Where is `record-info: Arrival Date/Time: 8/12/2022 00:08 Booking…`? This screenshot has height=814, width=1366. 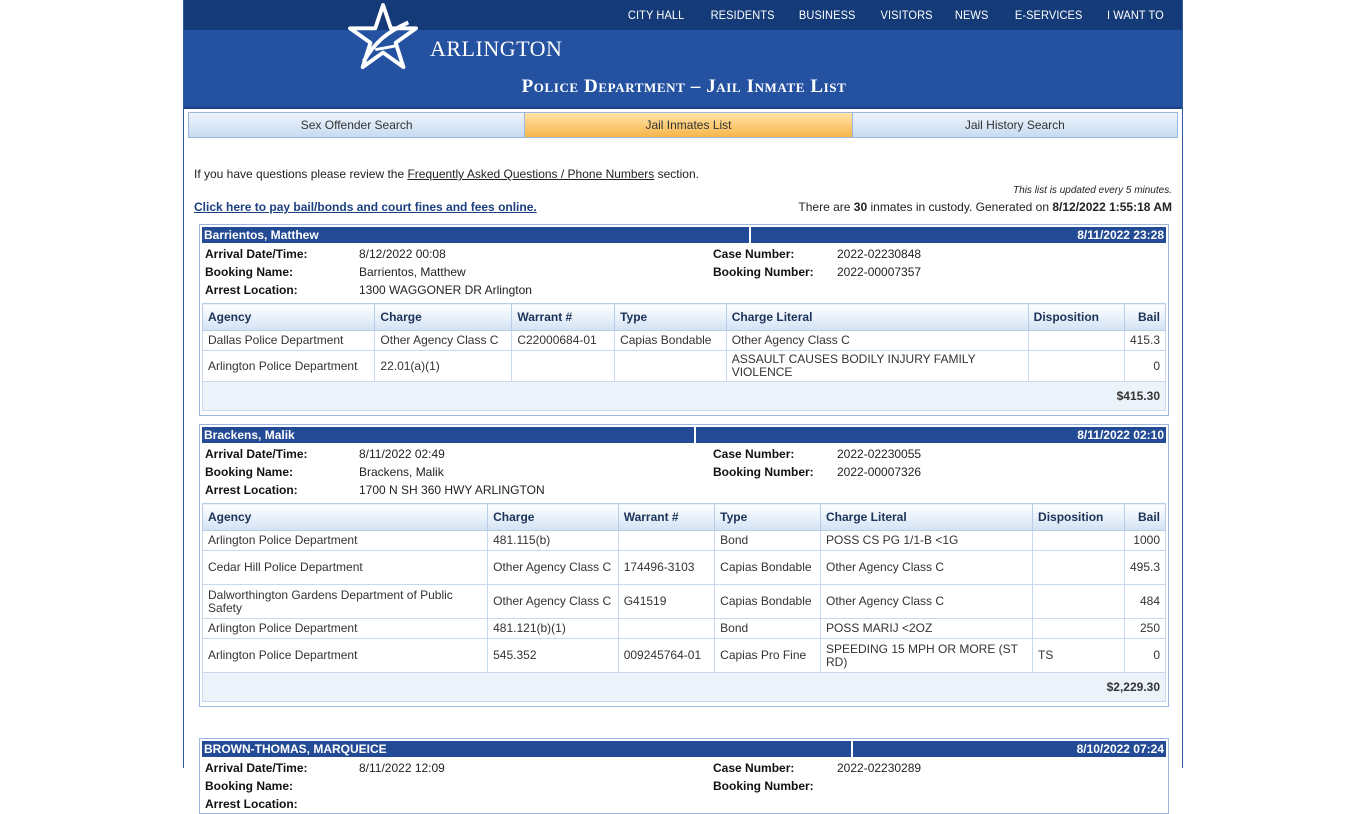 record-info: Arrival Date/Time: 8/12/2022 00:08 Booking… is located at coordinates (684, 272).